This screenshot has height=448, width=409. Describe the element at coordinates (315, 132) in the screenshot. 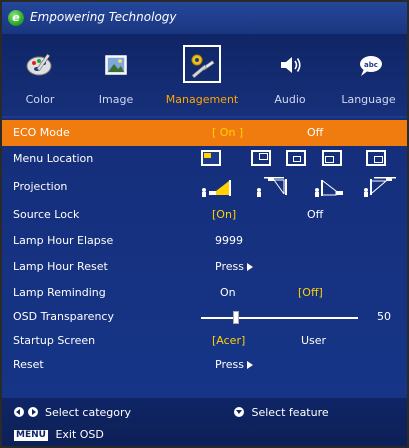

I see `eco-mode-off-option: Off` at that location.